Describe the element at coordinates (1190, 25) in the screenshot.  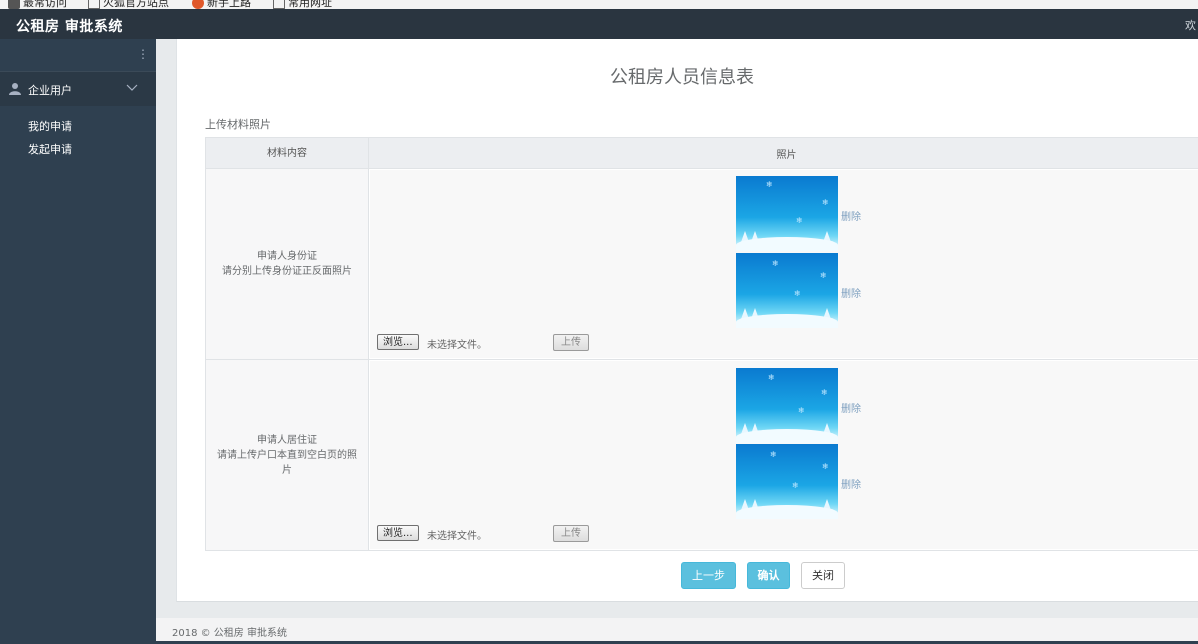
I see `welcome-text: 欢` at that location.